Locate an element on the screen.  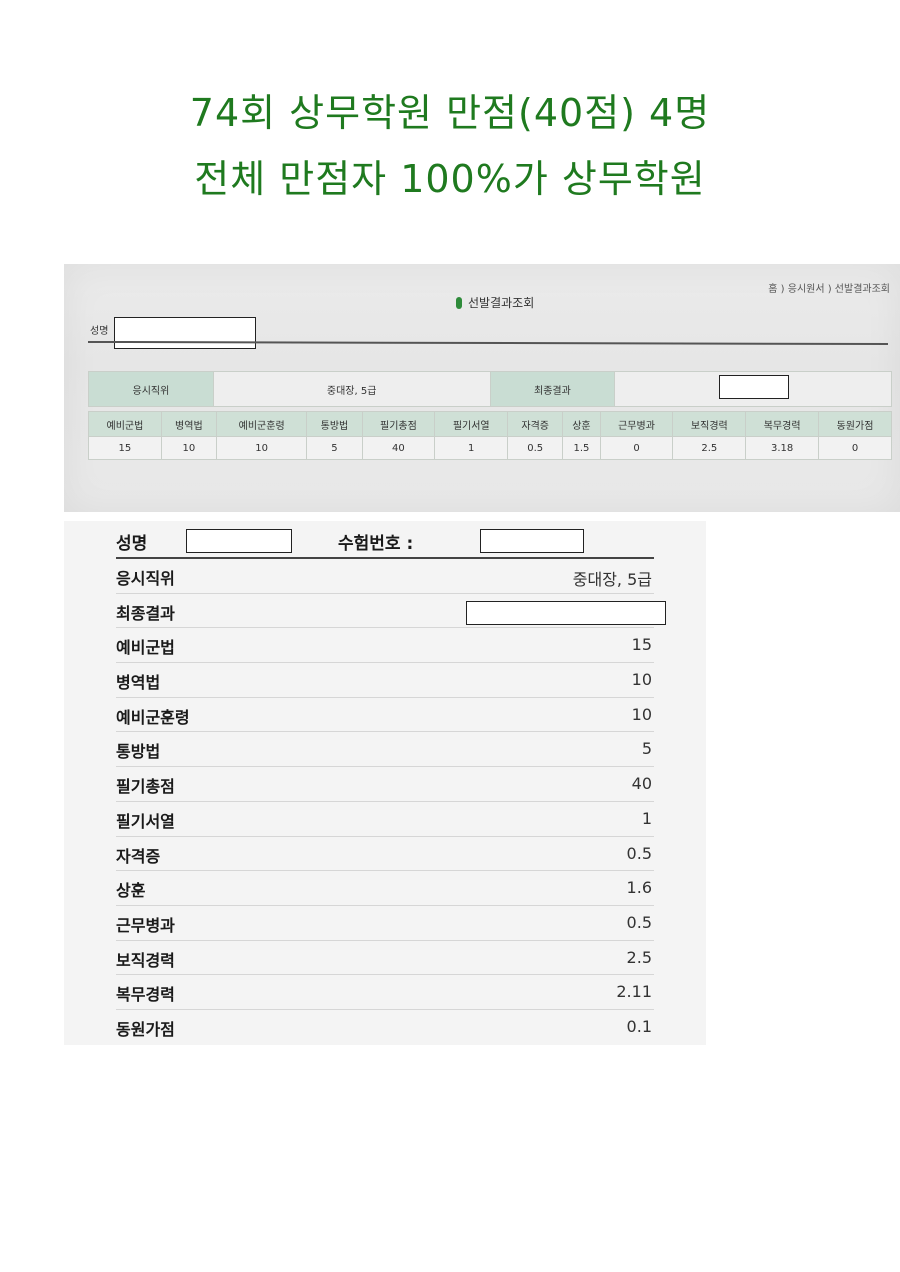
score-cell: 15 is located at coordinates (125, 448).